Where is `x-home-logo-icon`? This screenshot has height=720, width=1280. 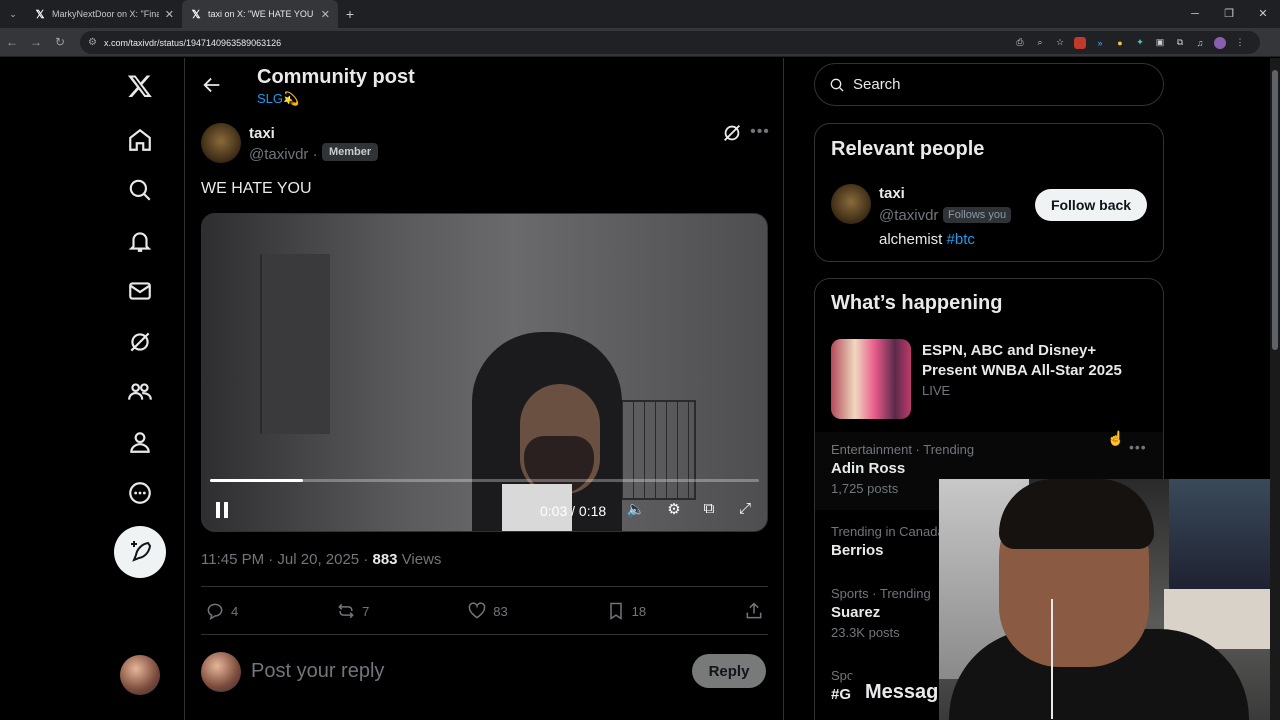 x-home-logo-icon is located at coordinates (140, 86).